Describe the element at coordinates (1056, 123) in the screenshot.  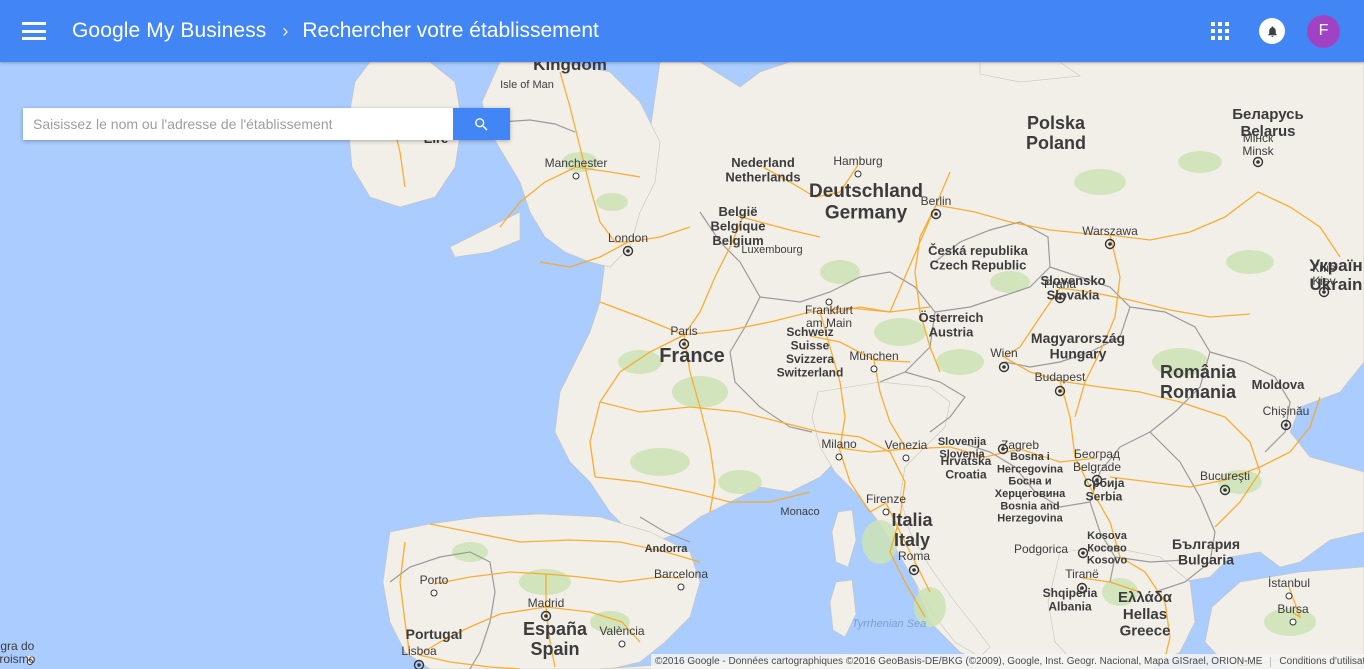
I see `svg-text: Polska` at that location.